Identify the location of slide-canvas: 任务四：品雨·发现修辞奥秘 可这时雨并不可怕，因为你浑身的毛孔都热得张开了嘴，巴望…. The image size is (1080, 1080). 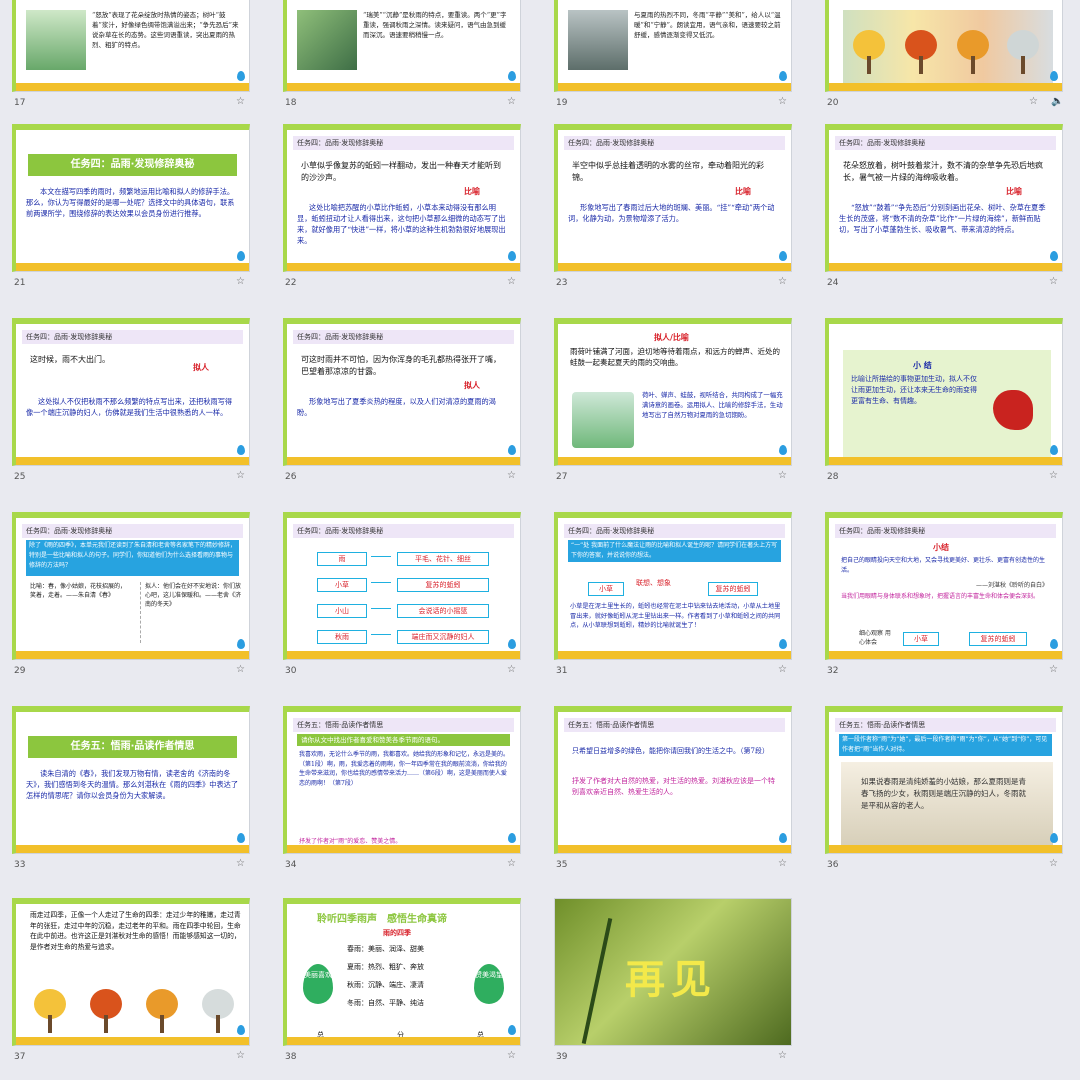
(402, 392).